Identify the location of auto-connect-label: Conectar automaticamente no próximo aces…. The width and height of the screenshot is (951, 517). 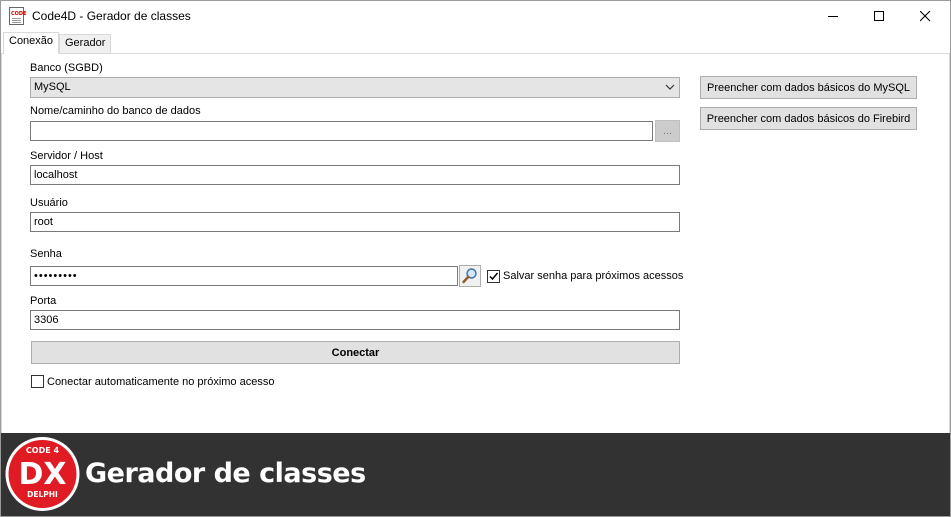
(160, 382).